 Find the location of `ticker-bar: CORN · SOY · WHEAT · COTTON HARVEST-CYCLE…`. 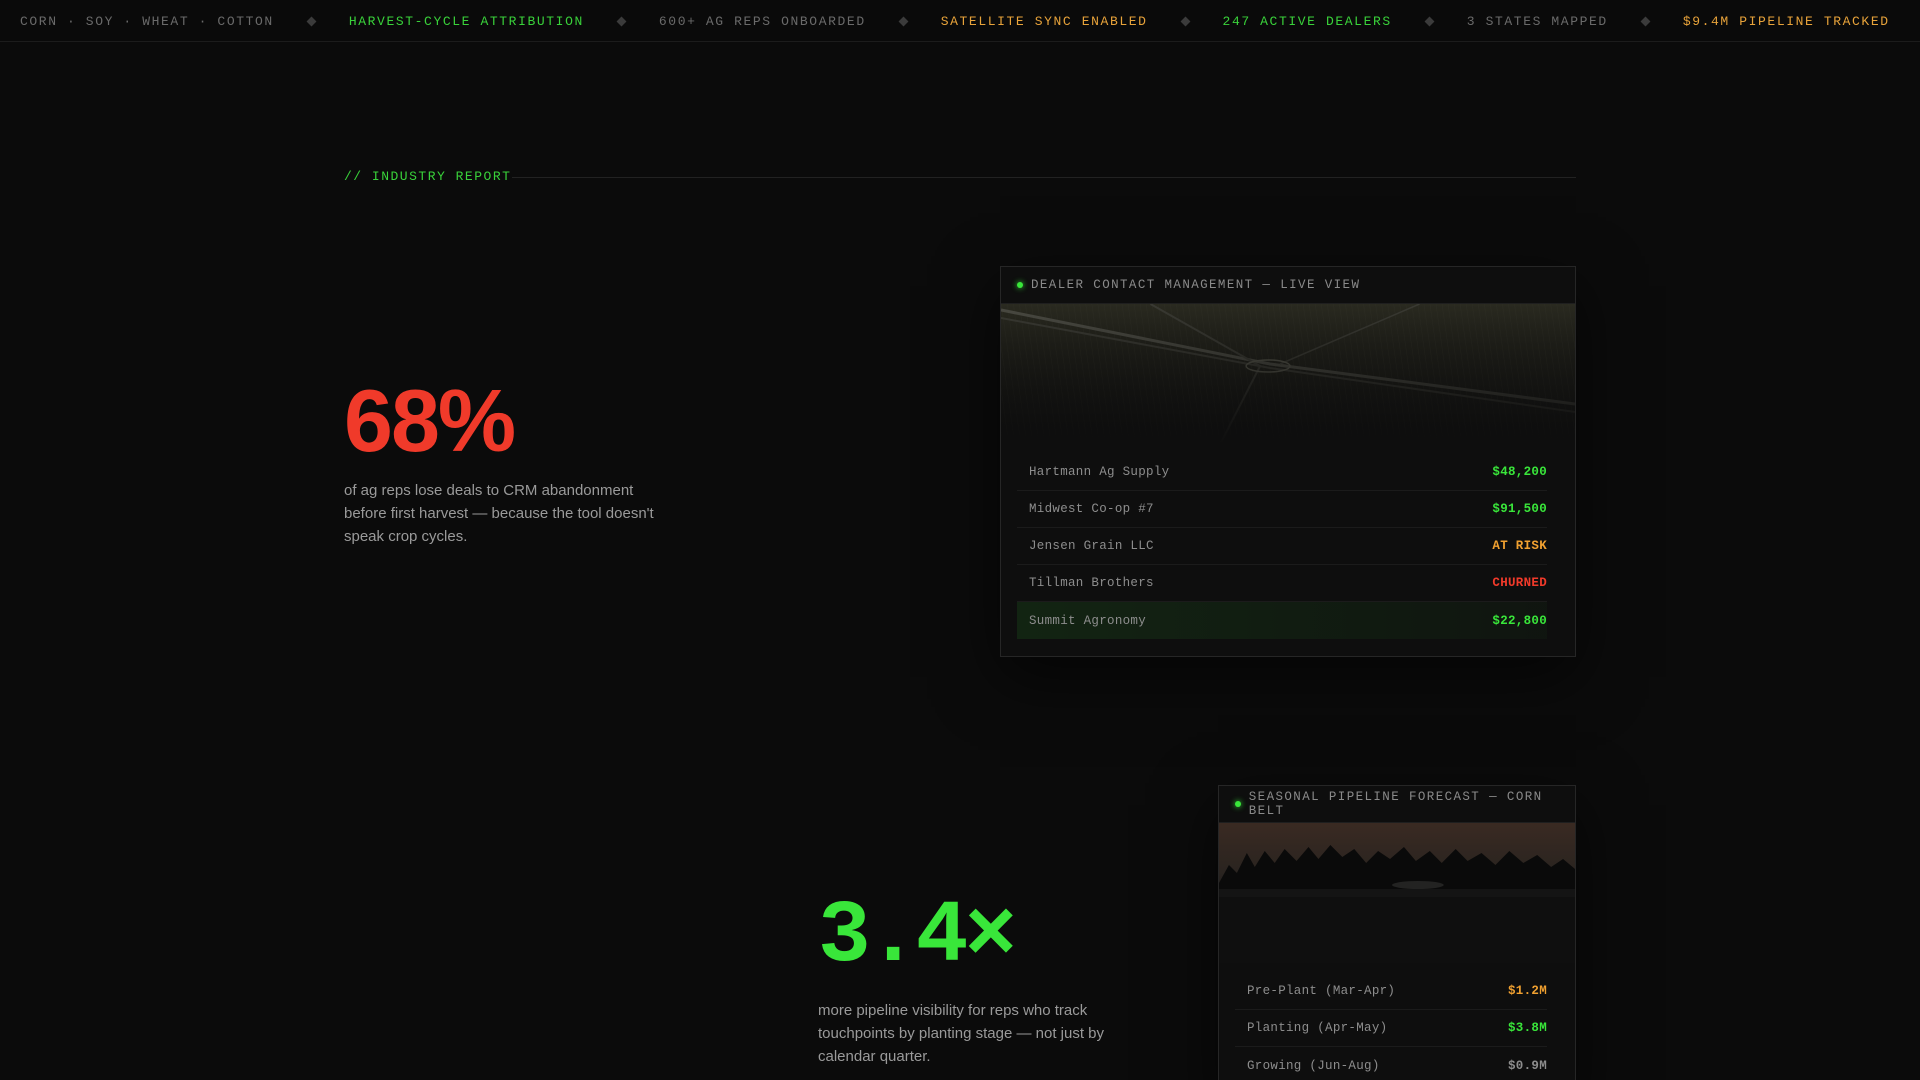

ticker-bar: CORN · SOY · WHEAT · COTTON HARVEST-CYCLE… is located at coordinates (960, 21).